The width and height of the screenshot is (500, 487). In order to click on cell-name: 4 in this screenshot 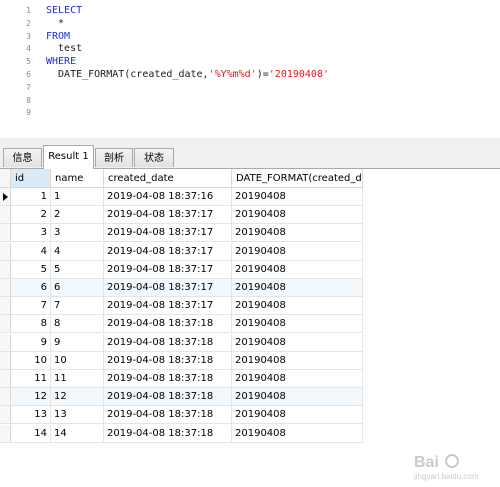, I will do `click(77, 251)`.